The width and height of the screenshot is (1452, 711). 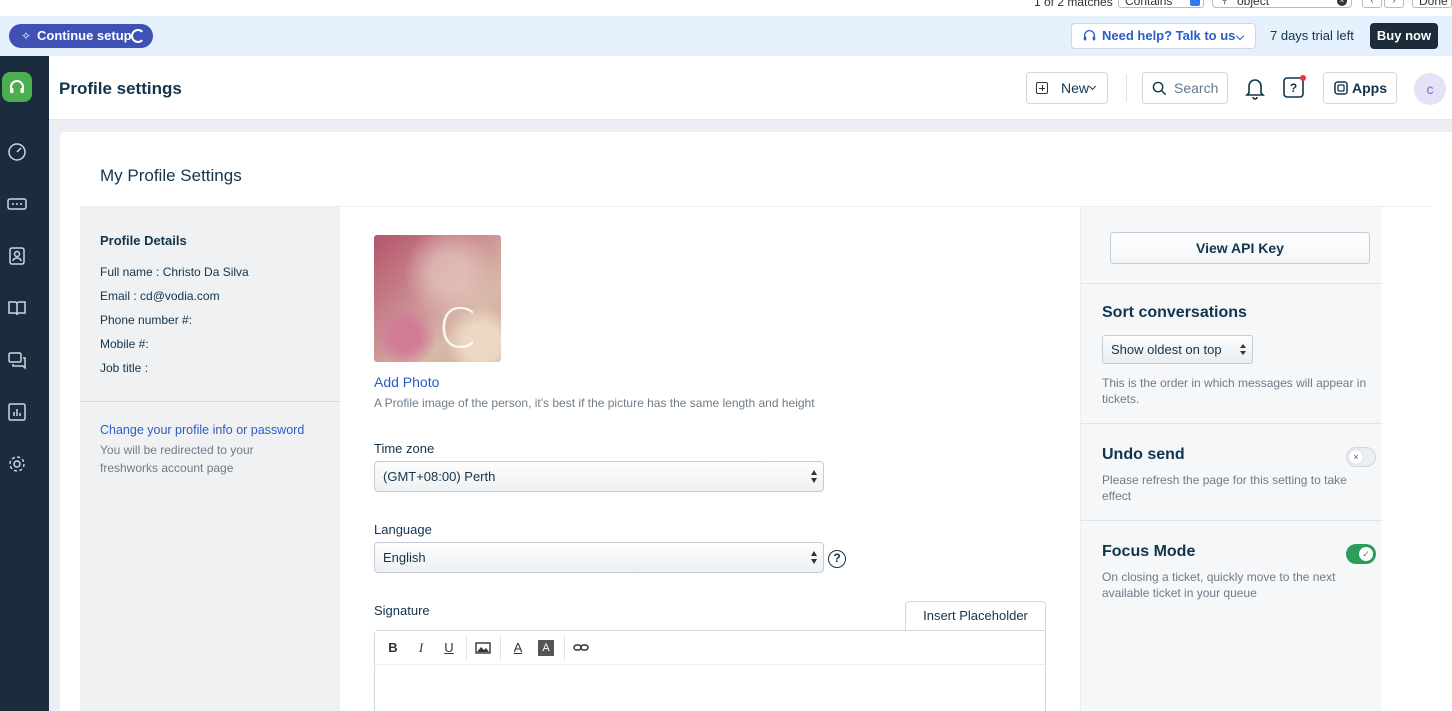 I want to click on search-button: Search, so click(x=1185, y=88).